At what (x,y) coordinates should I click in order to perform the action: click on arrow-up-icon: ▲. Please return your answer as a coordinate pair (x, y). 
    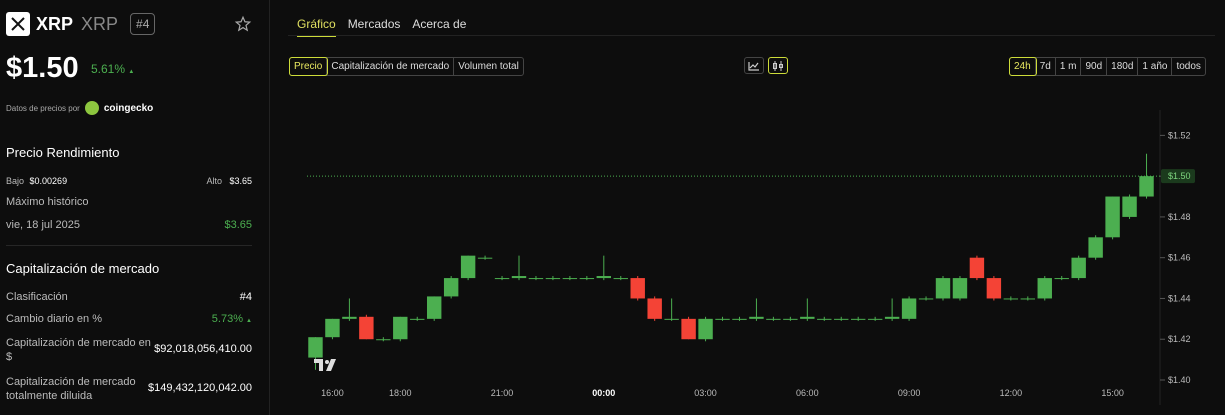
    Looking at the image, I should click on (249, 321).